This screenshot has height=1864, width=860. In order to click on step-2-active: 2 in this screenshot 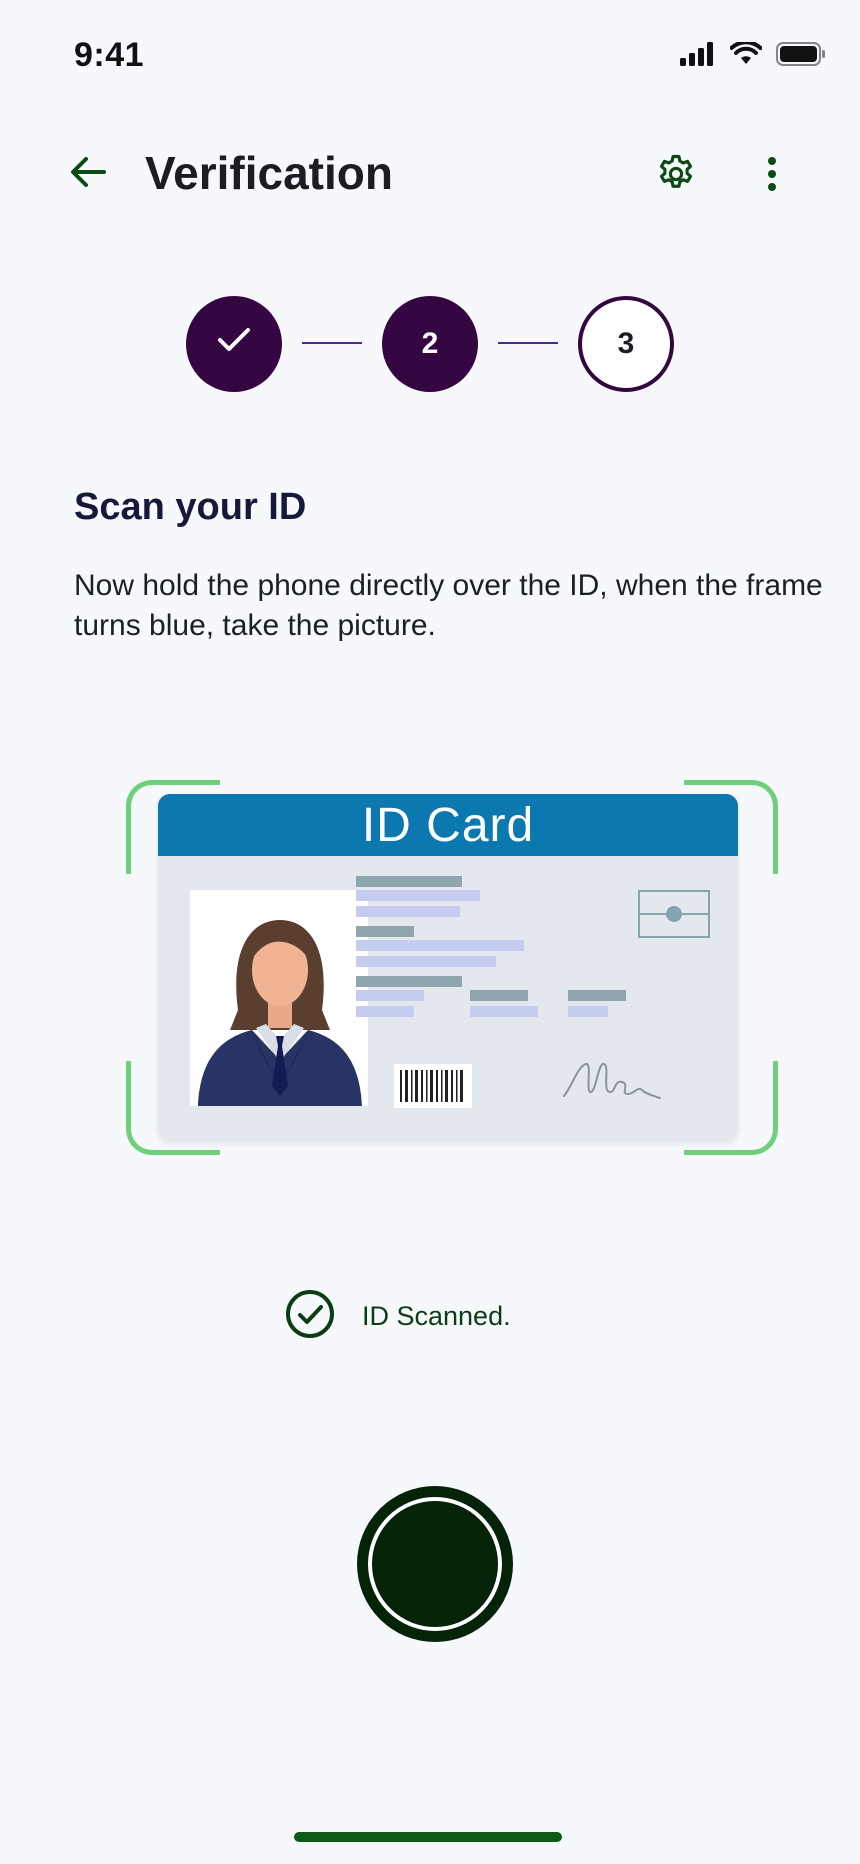, I will do `click(430, 344)`.